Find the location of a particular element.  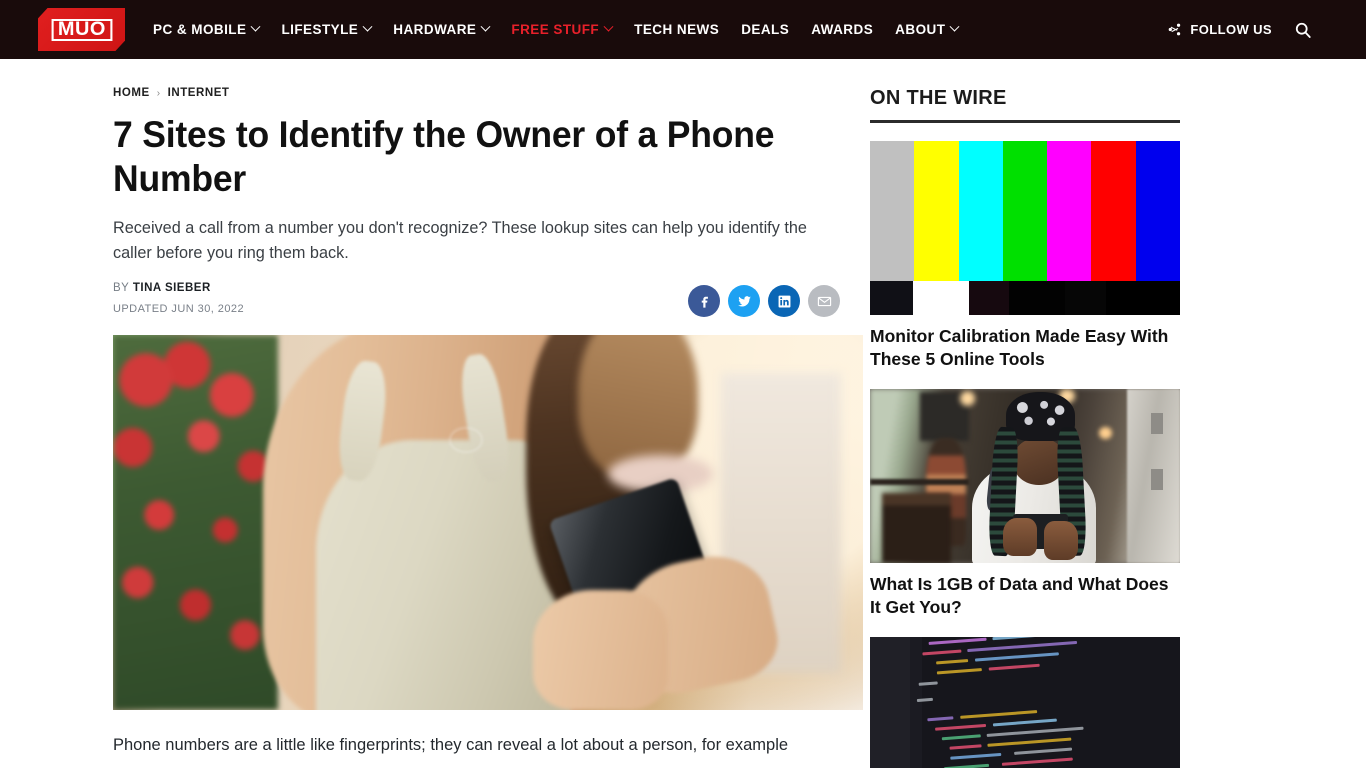

follow-us-button: FOLLOW US is located at coordinates (1219, 29).